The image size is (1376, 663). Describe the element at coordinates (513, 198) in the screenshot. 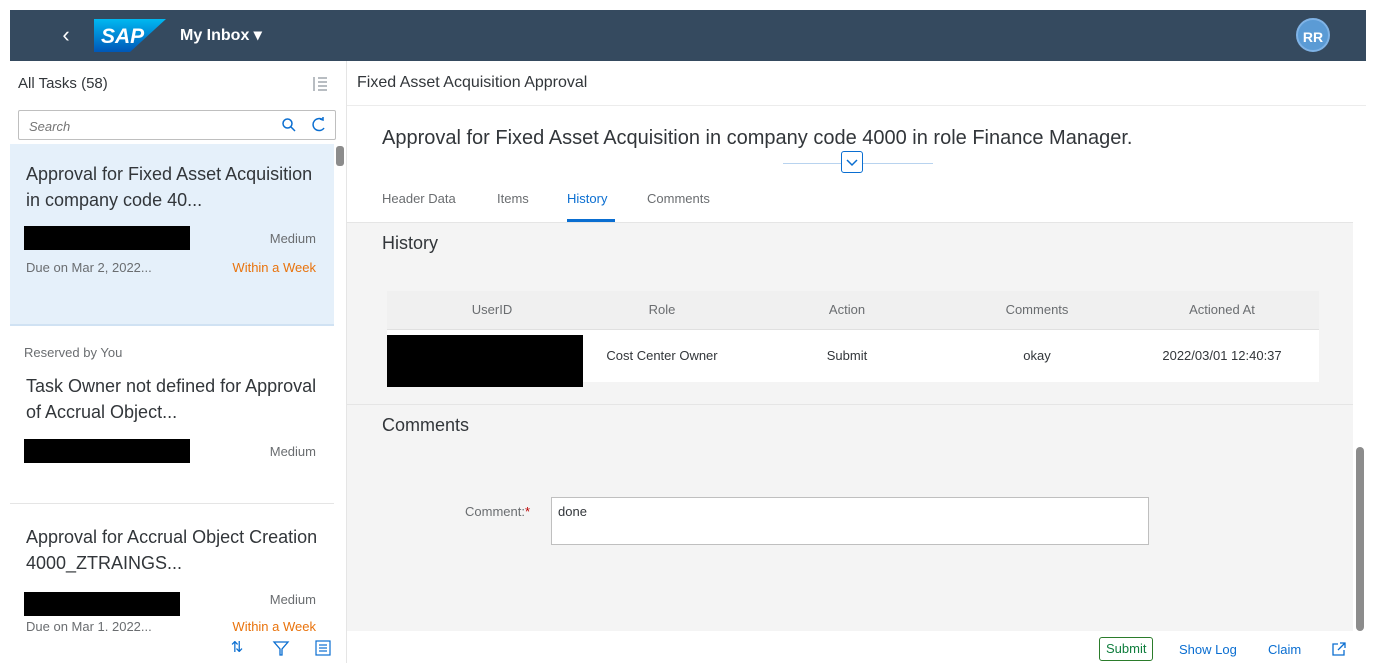

I see `tab-items: Items` at that location.